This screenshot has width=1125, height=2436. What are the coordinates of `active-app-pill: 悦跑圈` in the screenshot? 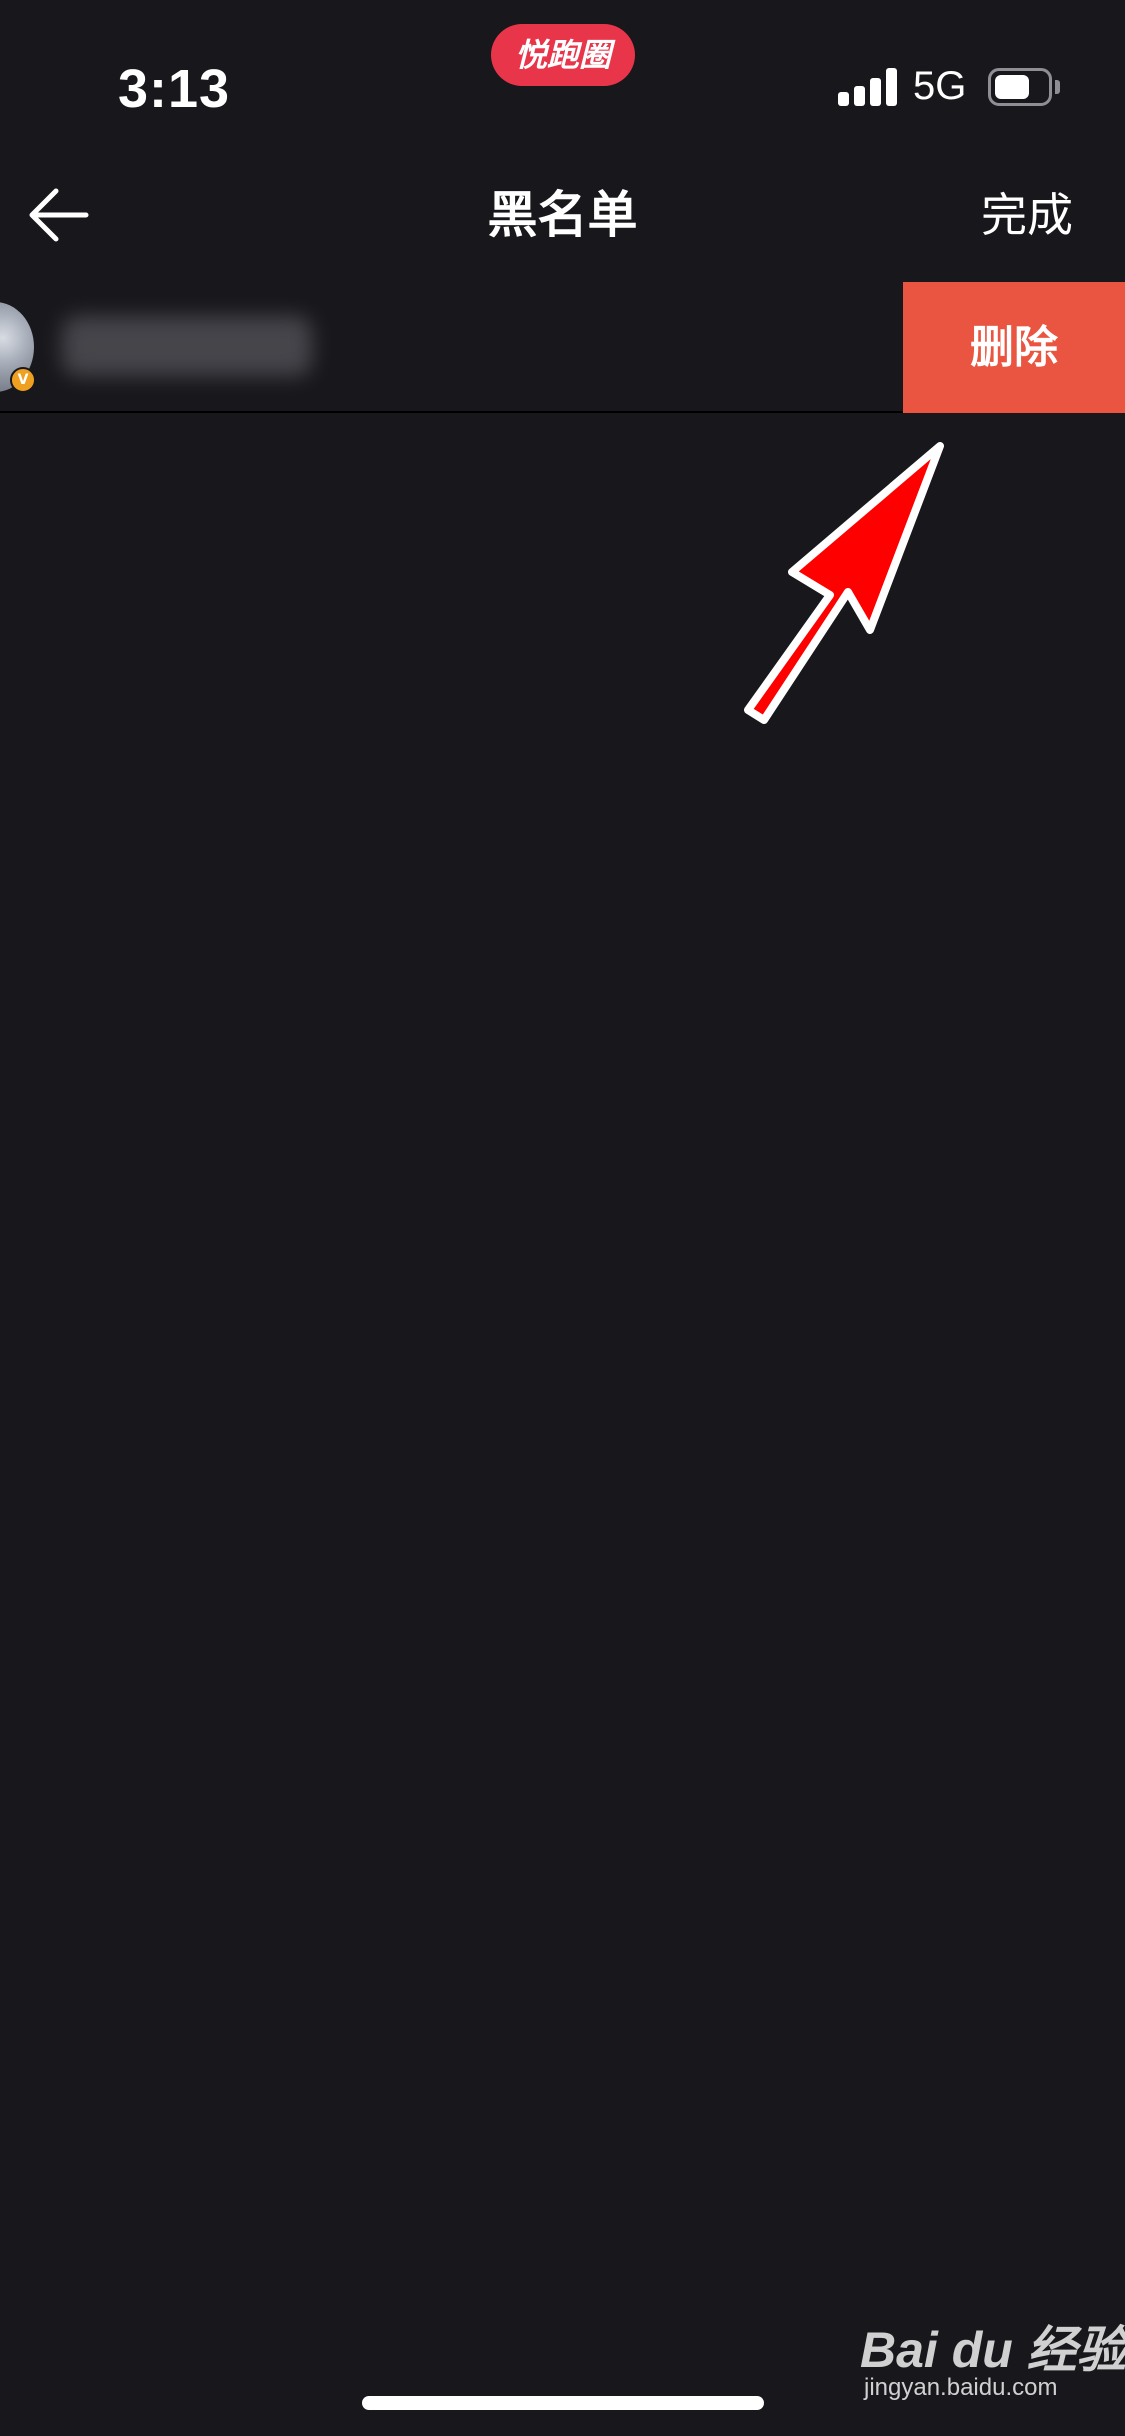 It's located at (563, 55).